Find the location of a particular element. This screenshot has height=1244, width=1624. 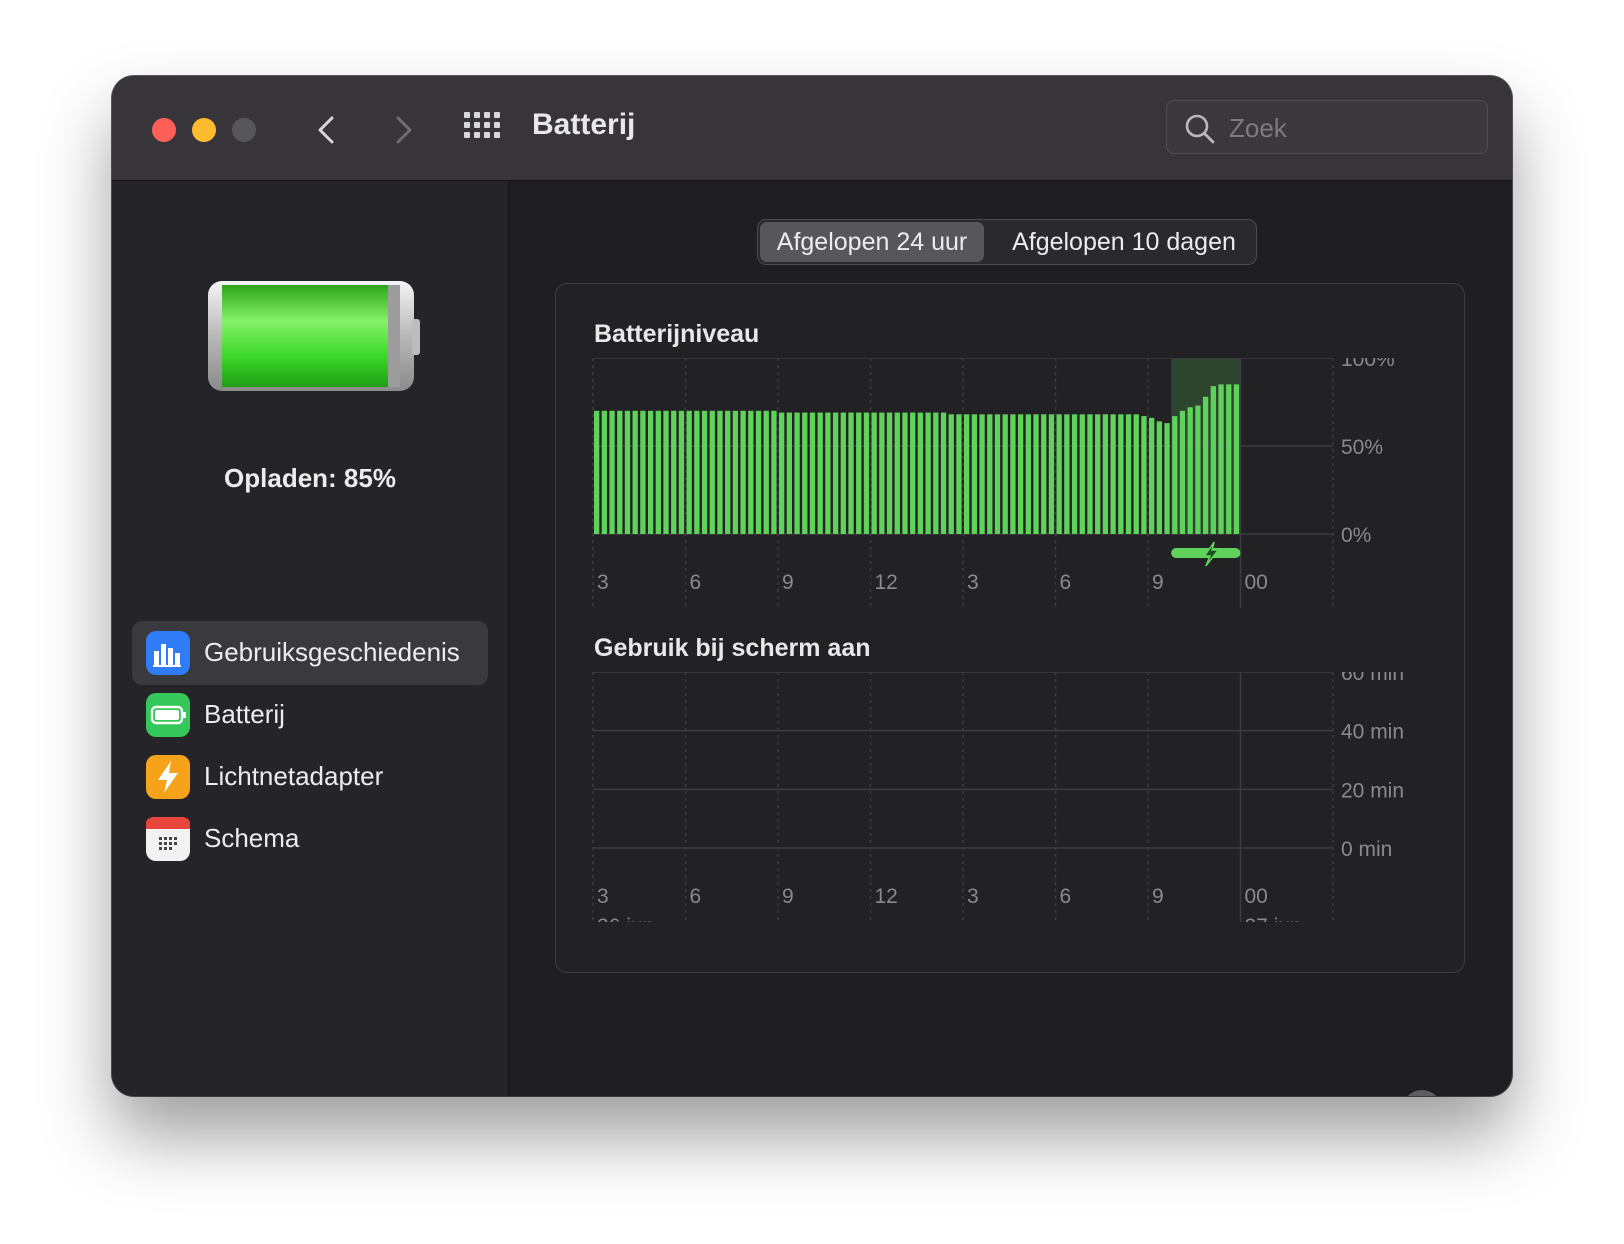

minimize-button is located at coordinates (204, 130).